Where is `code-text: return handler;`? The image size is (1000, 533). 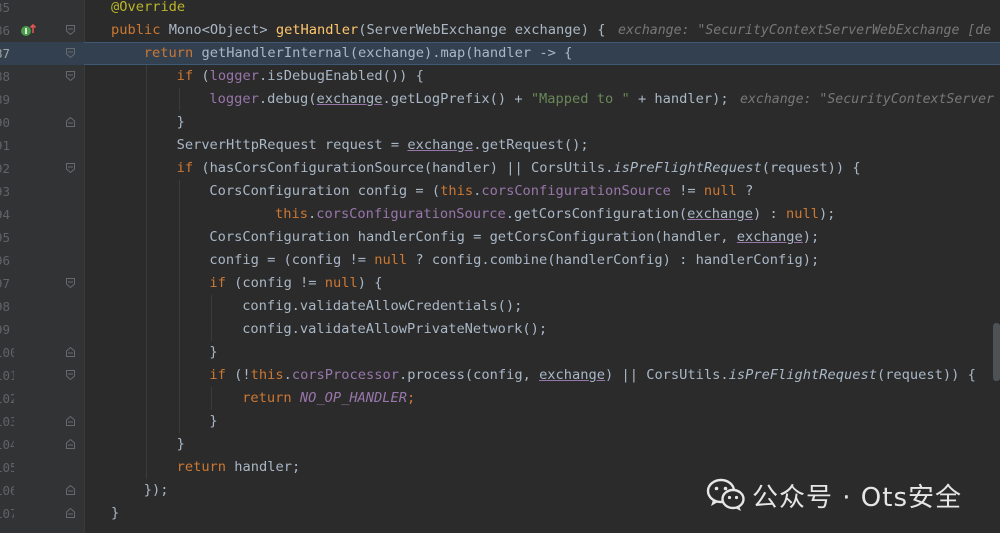 code-text: return handler; is located at coordinates (239, 467).